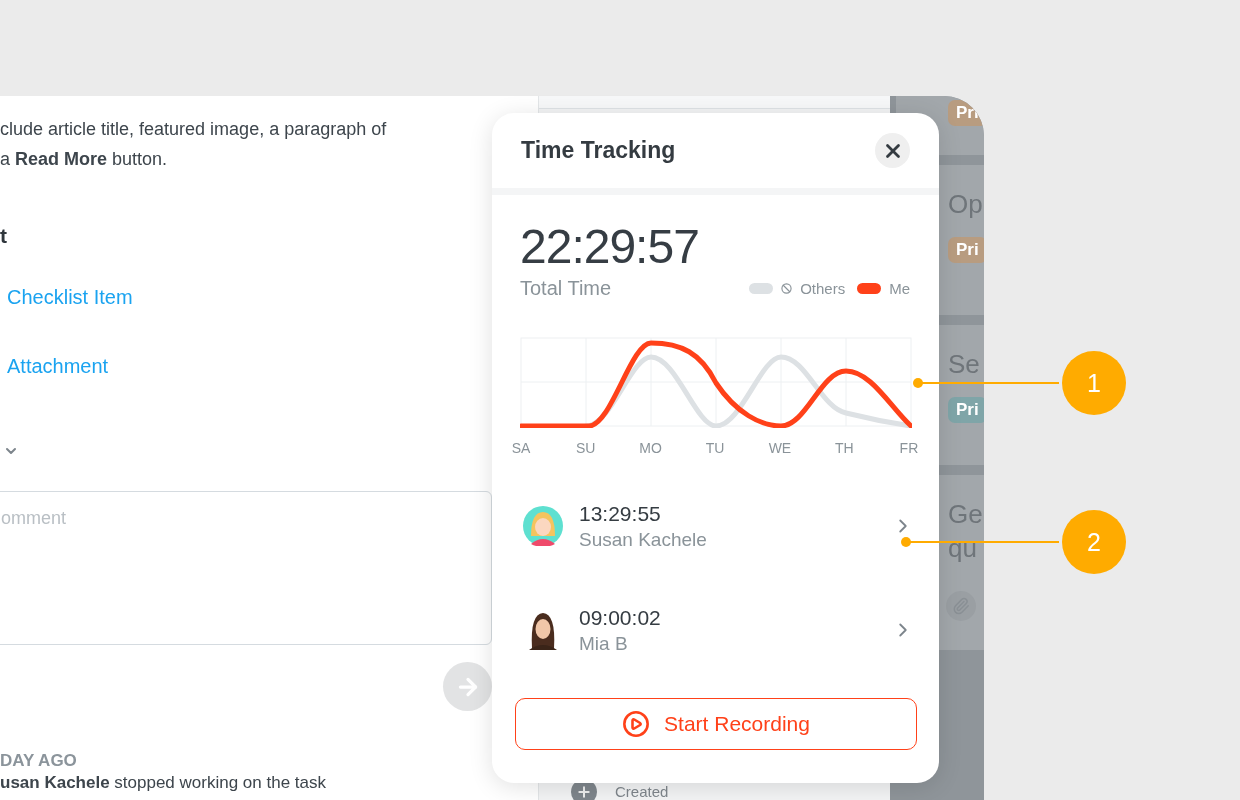 Image resolution: width=1240 pixels, height=800 pixels. Describe the element at coordinates (715, 448) in the screenshot. I see `day-label: TU` at that location.